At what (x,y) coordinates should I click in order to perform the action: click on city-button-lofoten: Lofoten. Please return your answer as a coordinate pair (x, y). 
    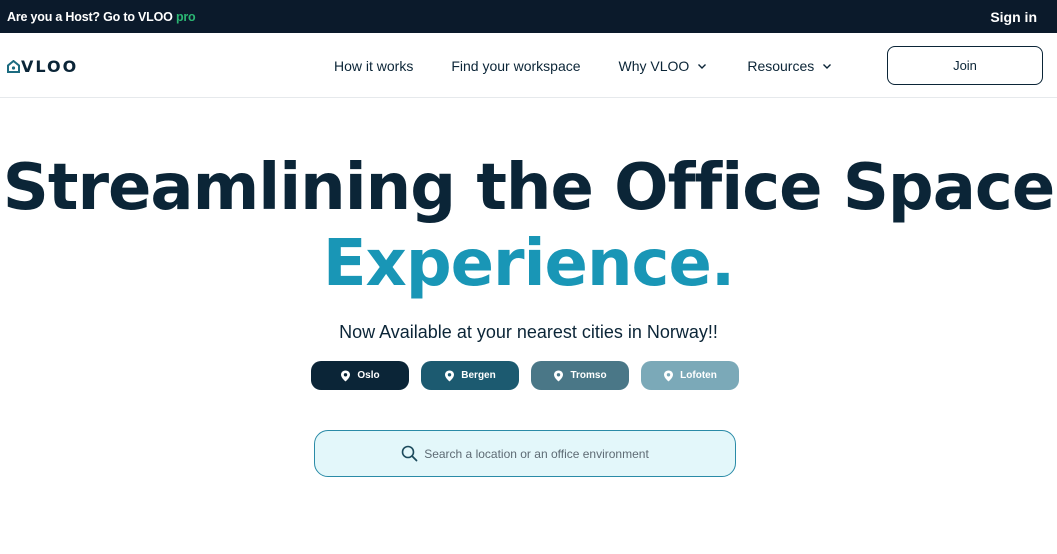
    Looking at the image, I should click on (690, 375).